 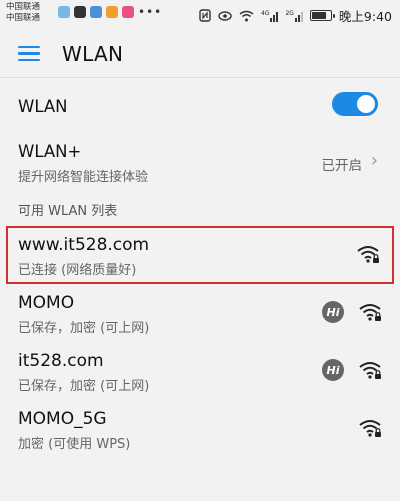 I want to click on menu-icon, so click(x=29, y=53).